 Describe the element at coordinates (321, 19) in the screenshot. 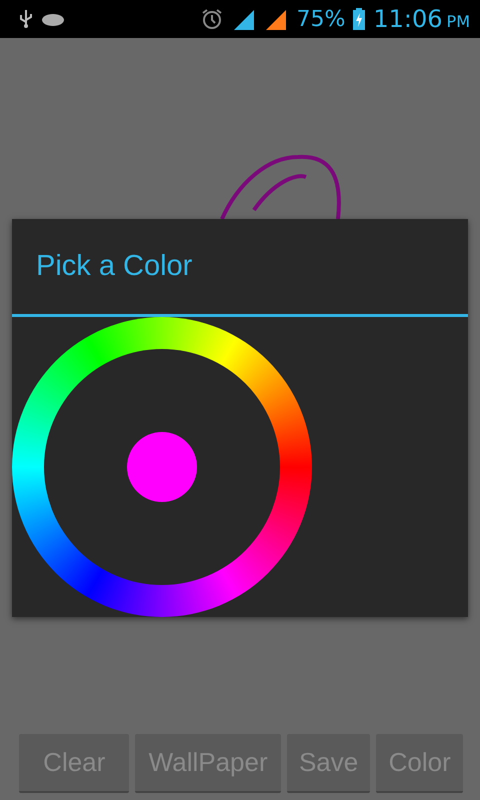

I see `battery-percent: 75%` at that location.